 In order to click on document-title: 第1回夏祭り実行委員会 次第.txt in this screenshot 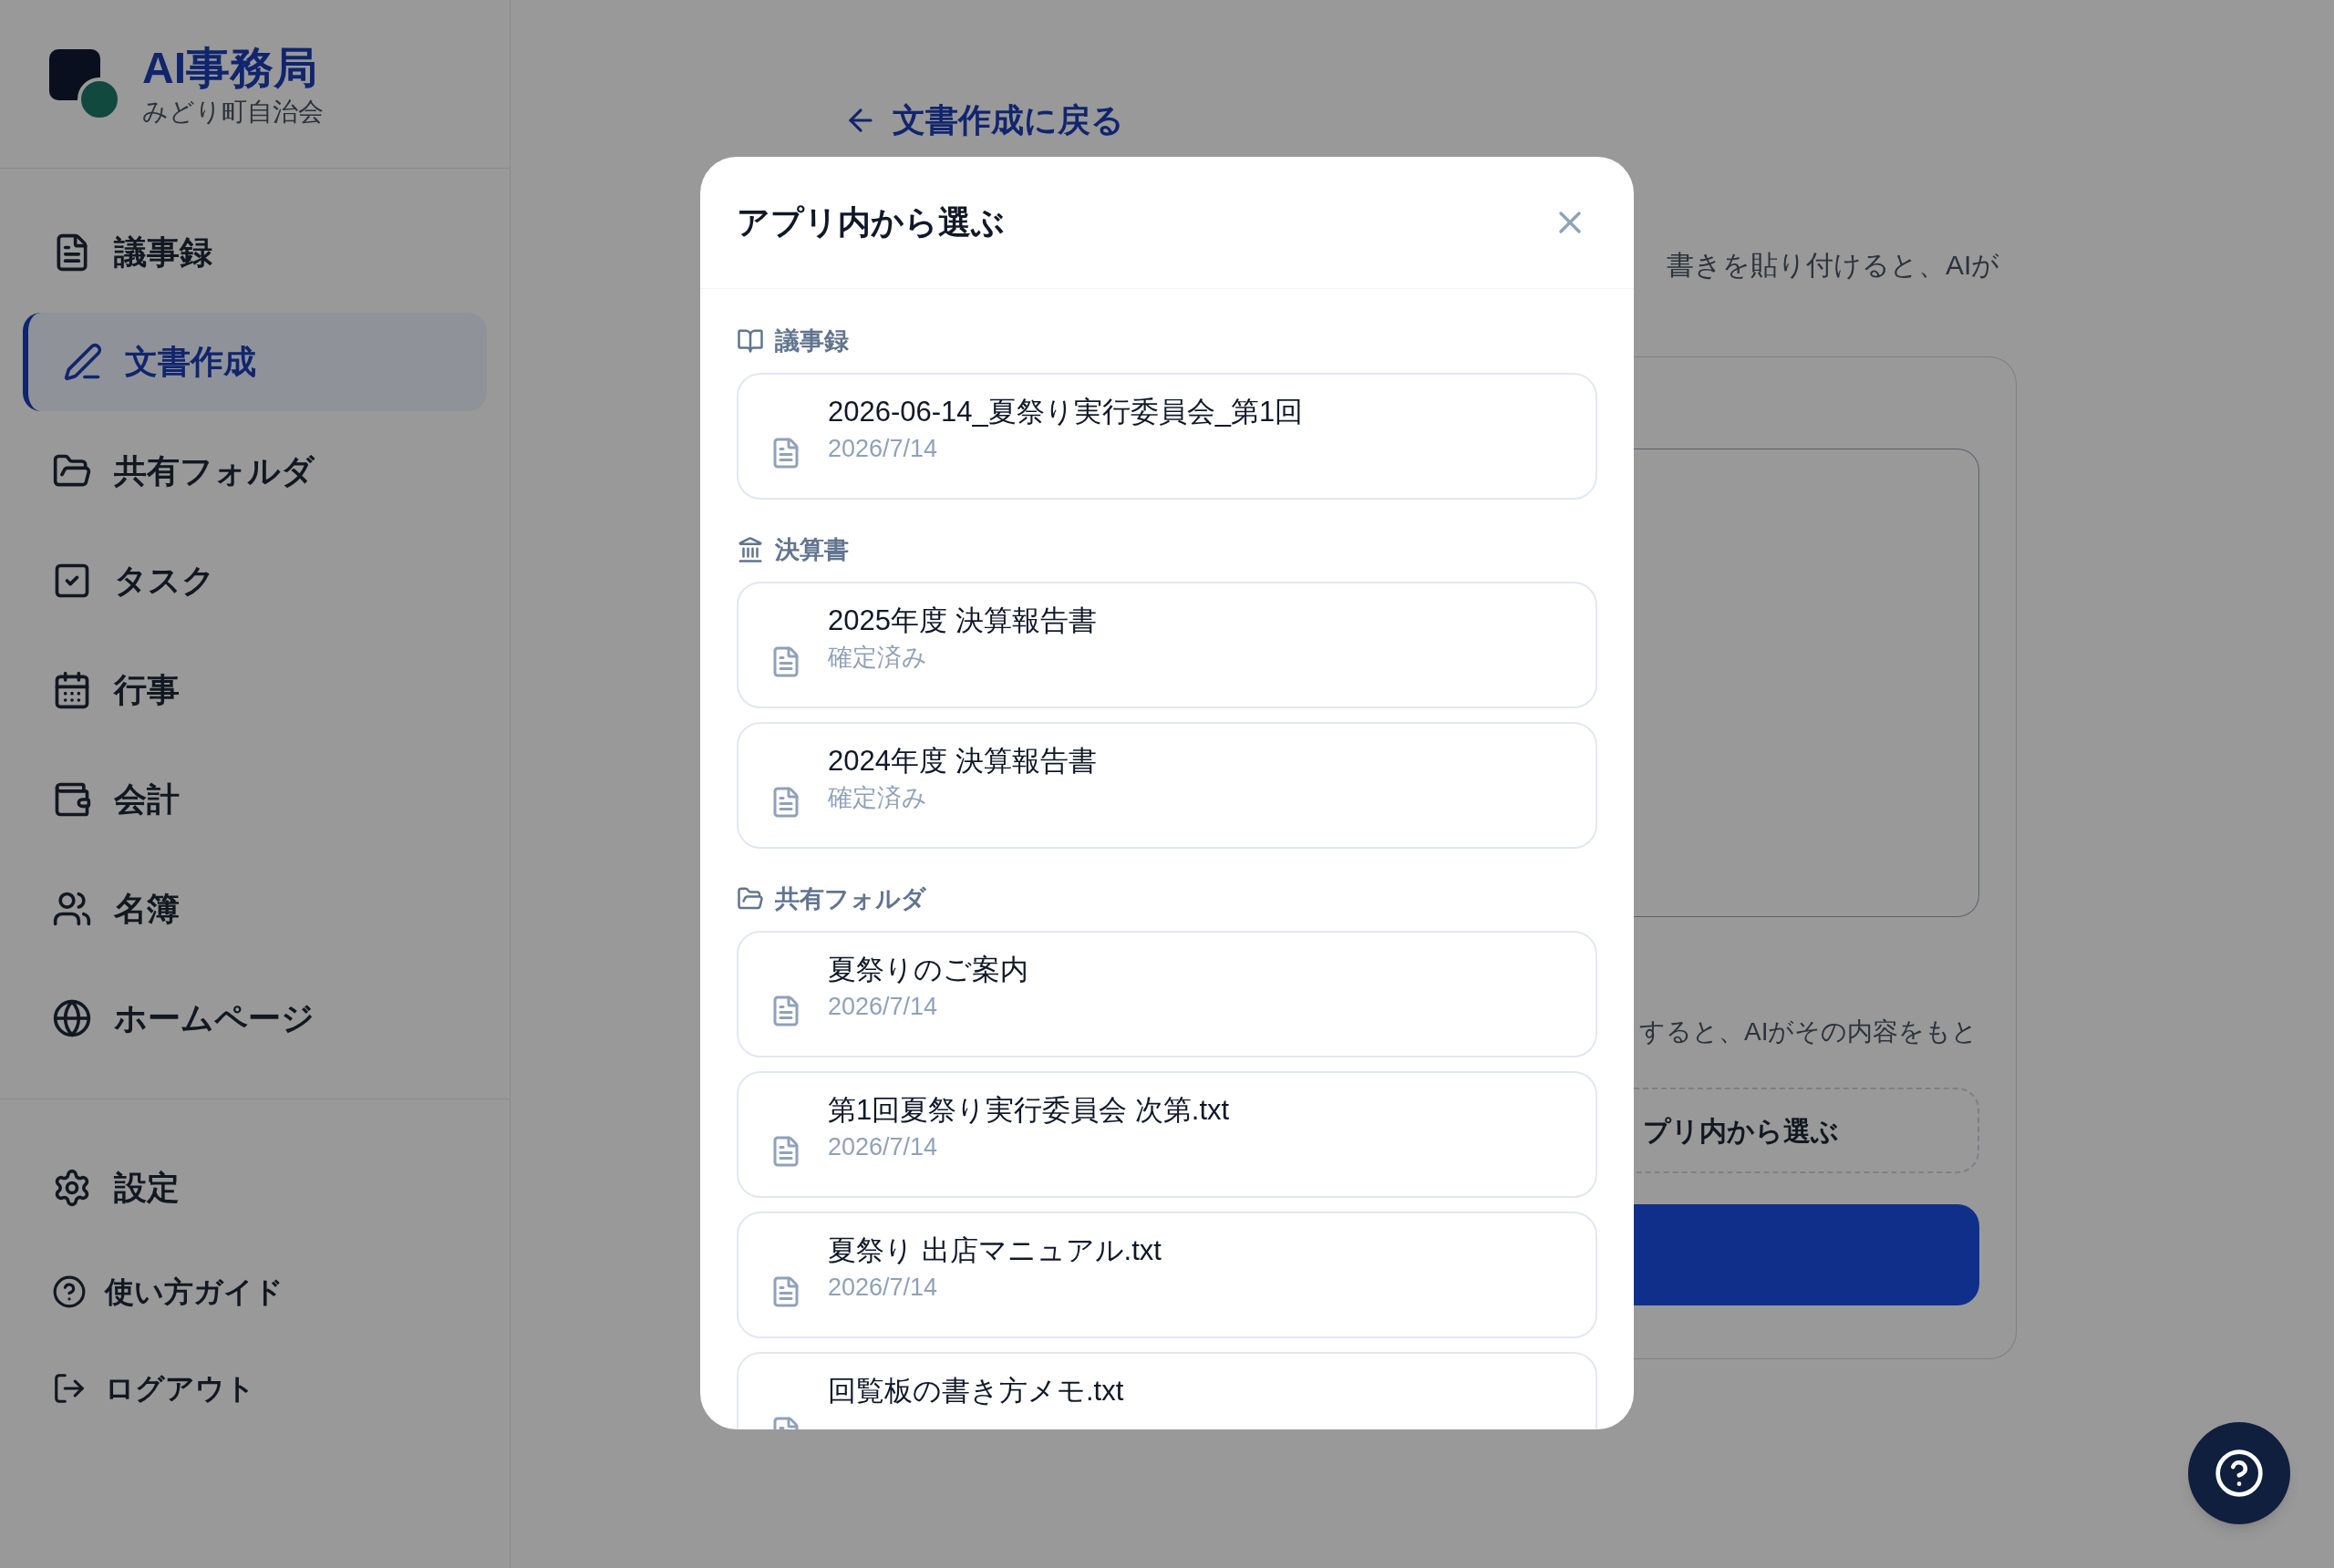, I will do `click(1029, 1110)`.